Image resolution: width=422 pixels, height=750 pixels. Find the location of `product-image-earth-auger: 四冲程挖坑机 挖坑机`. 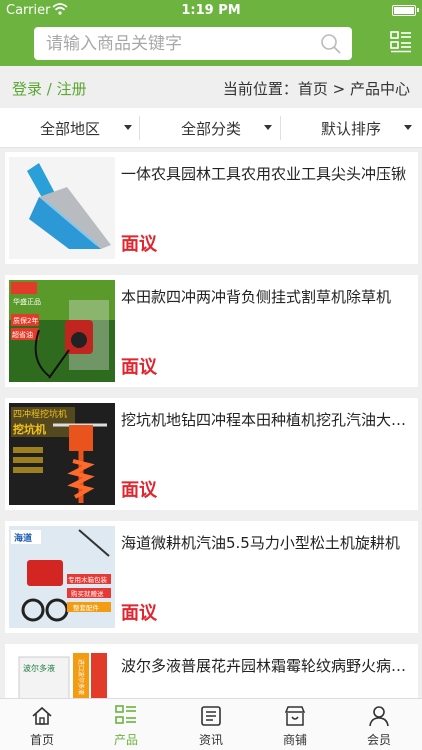

product-image-earth-auger: 四冲程挖坑机 挖坑机 is located at coordinates (62, 454).